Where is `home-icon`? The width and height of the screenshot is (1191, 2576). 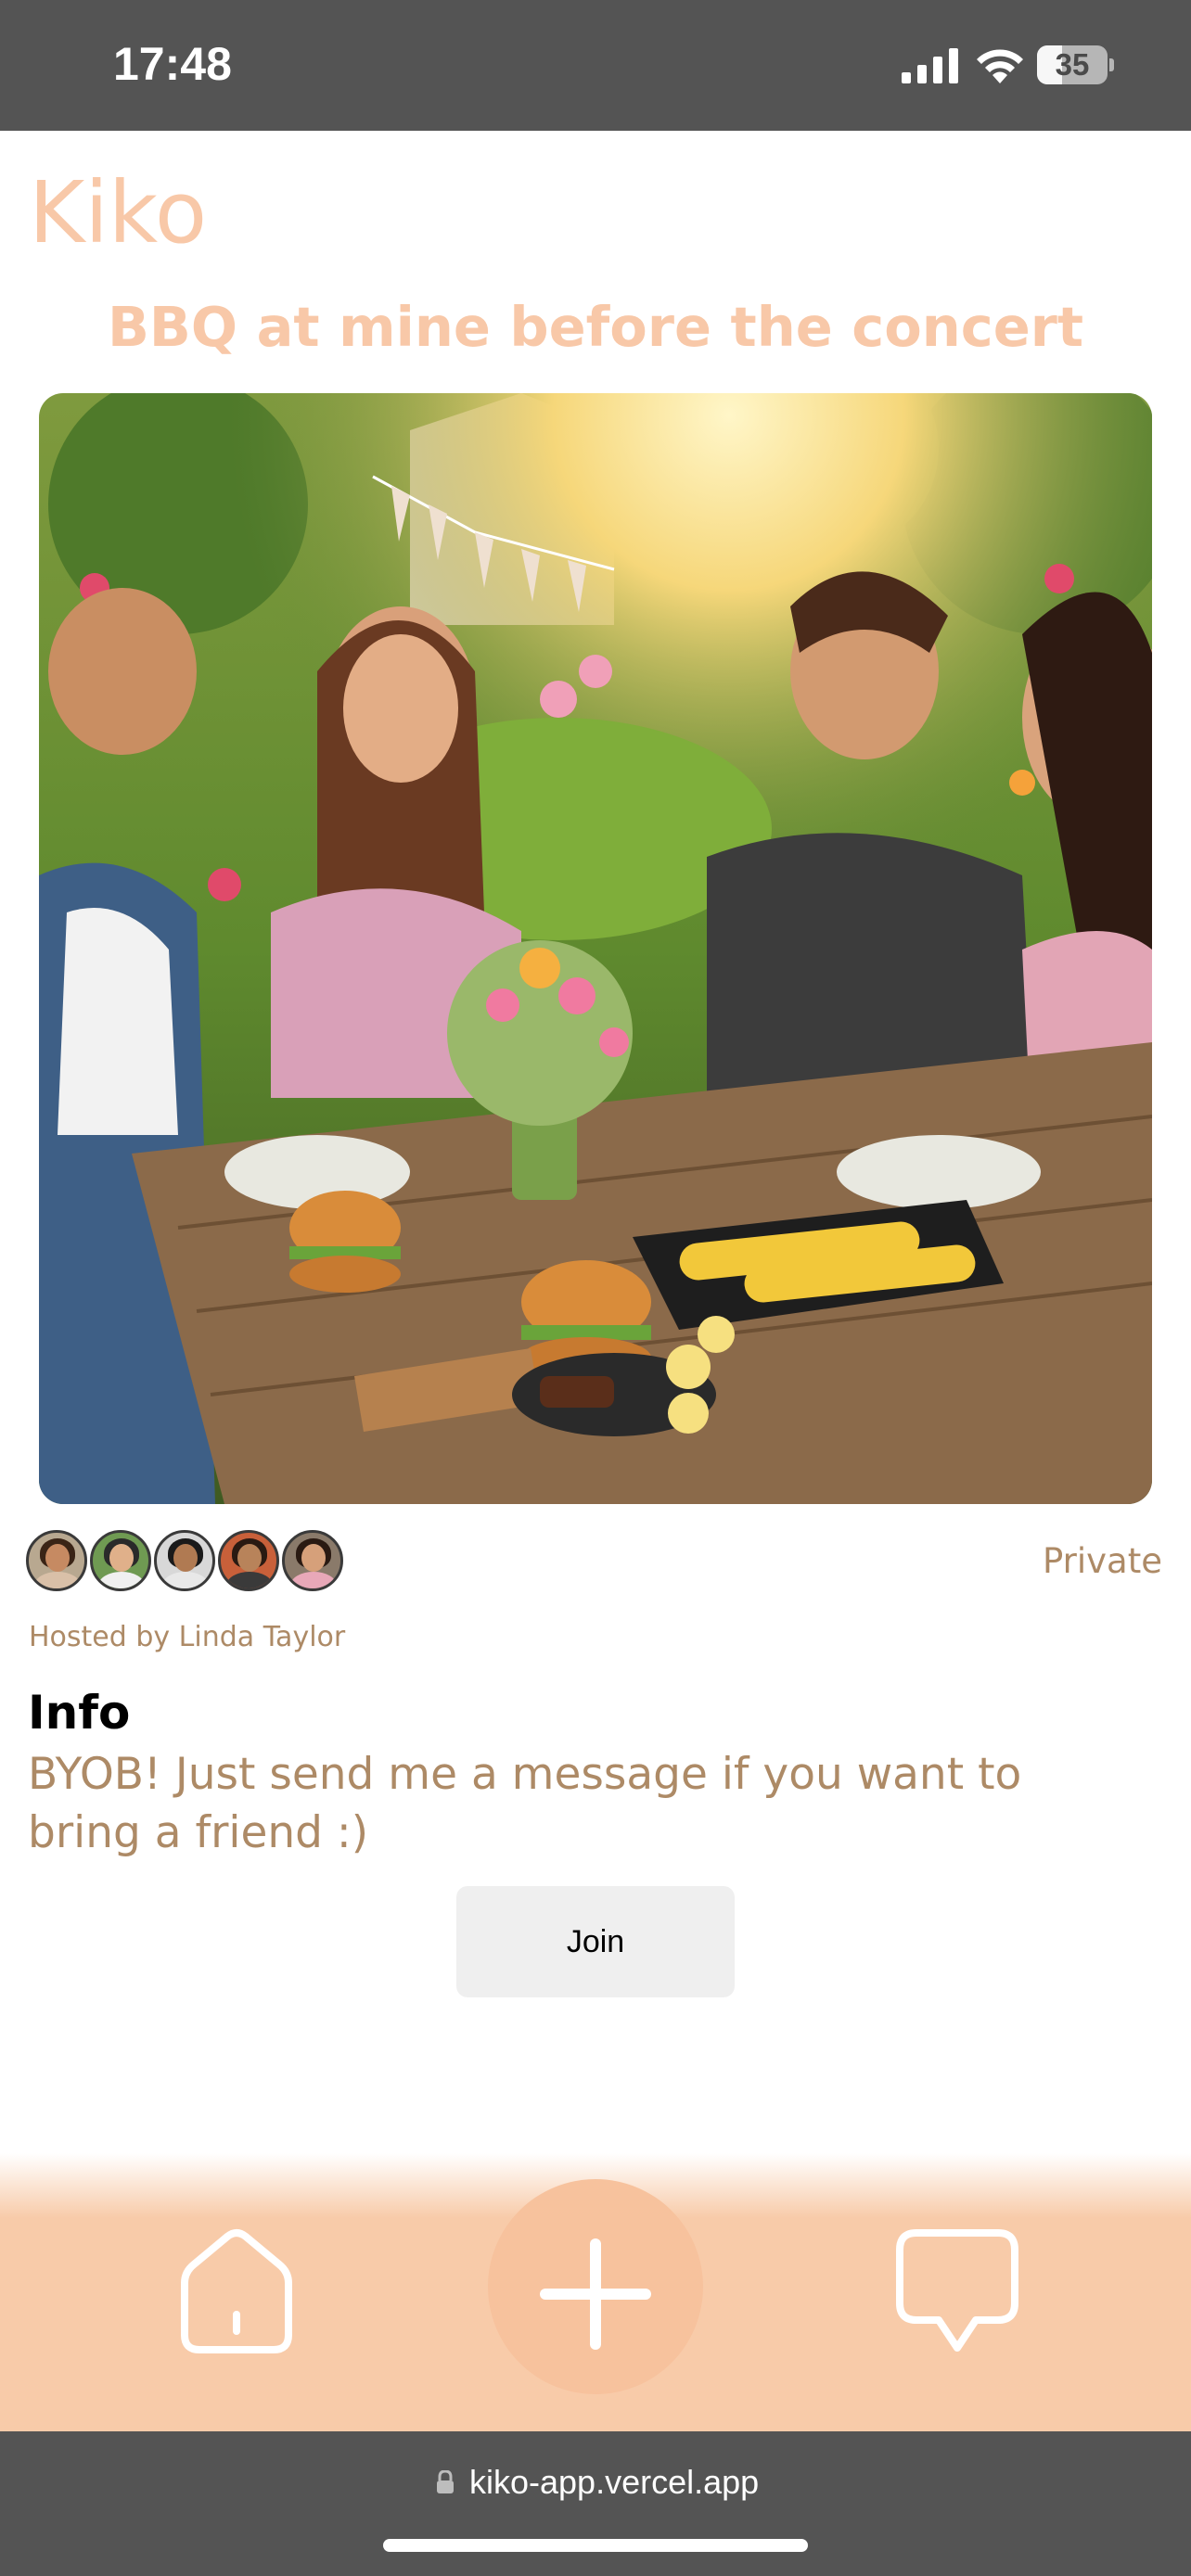
home-icon is located at coordinates (236, 2292).